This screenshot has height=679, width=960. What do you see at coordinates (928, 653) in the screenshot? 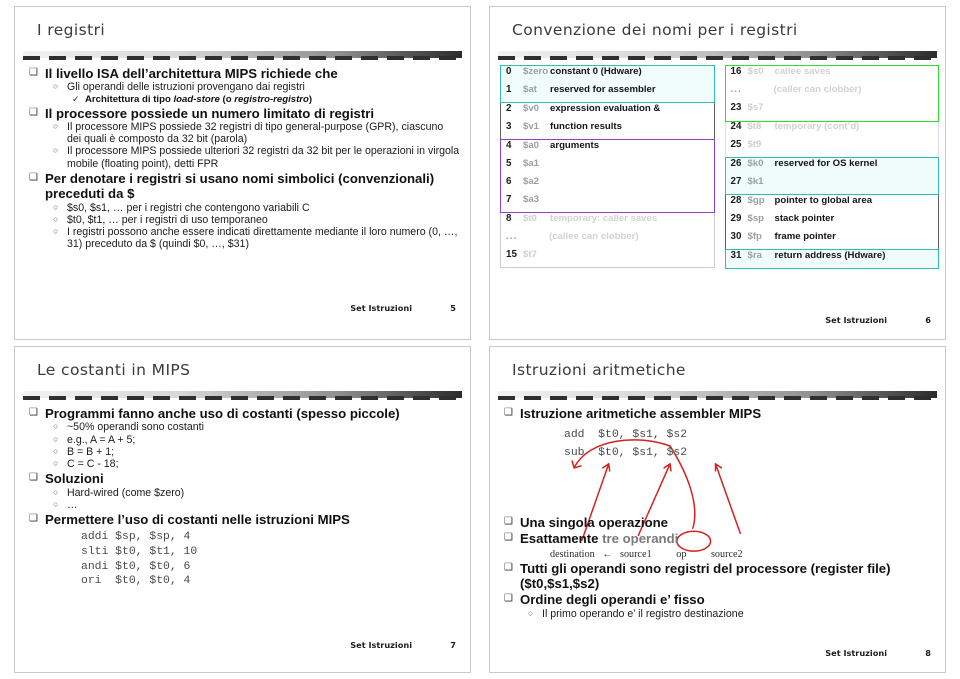
I see `page-number: 8` at bounding box center [928, 653].